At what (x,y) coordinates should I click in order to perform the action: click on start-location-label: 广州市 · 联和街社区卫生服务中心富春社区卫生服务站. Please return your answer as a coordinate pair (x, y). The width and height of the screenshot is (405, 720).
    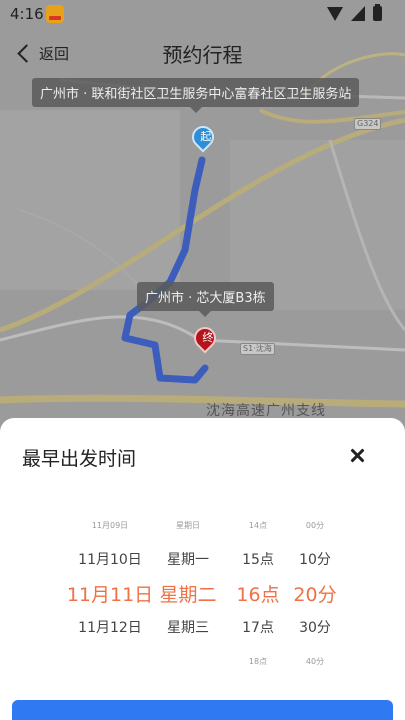
    Looking at the image, I should click on (196, 94).